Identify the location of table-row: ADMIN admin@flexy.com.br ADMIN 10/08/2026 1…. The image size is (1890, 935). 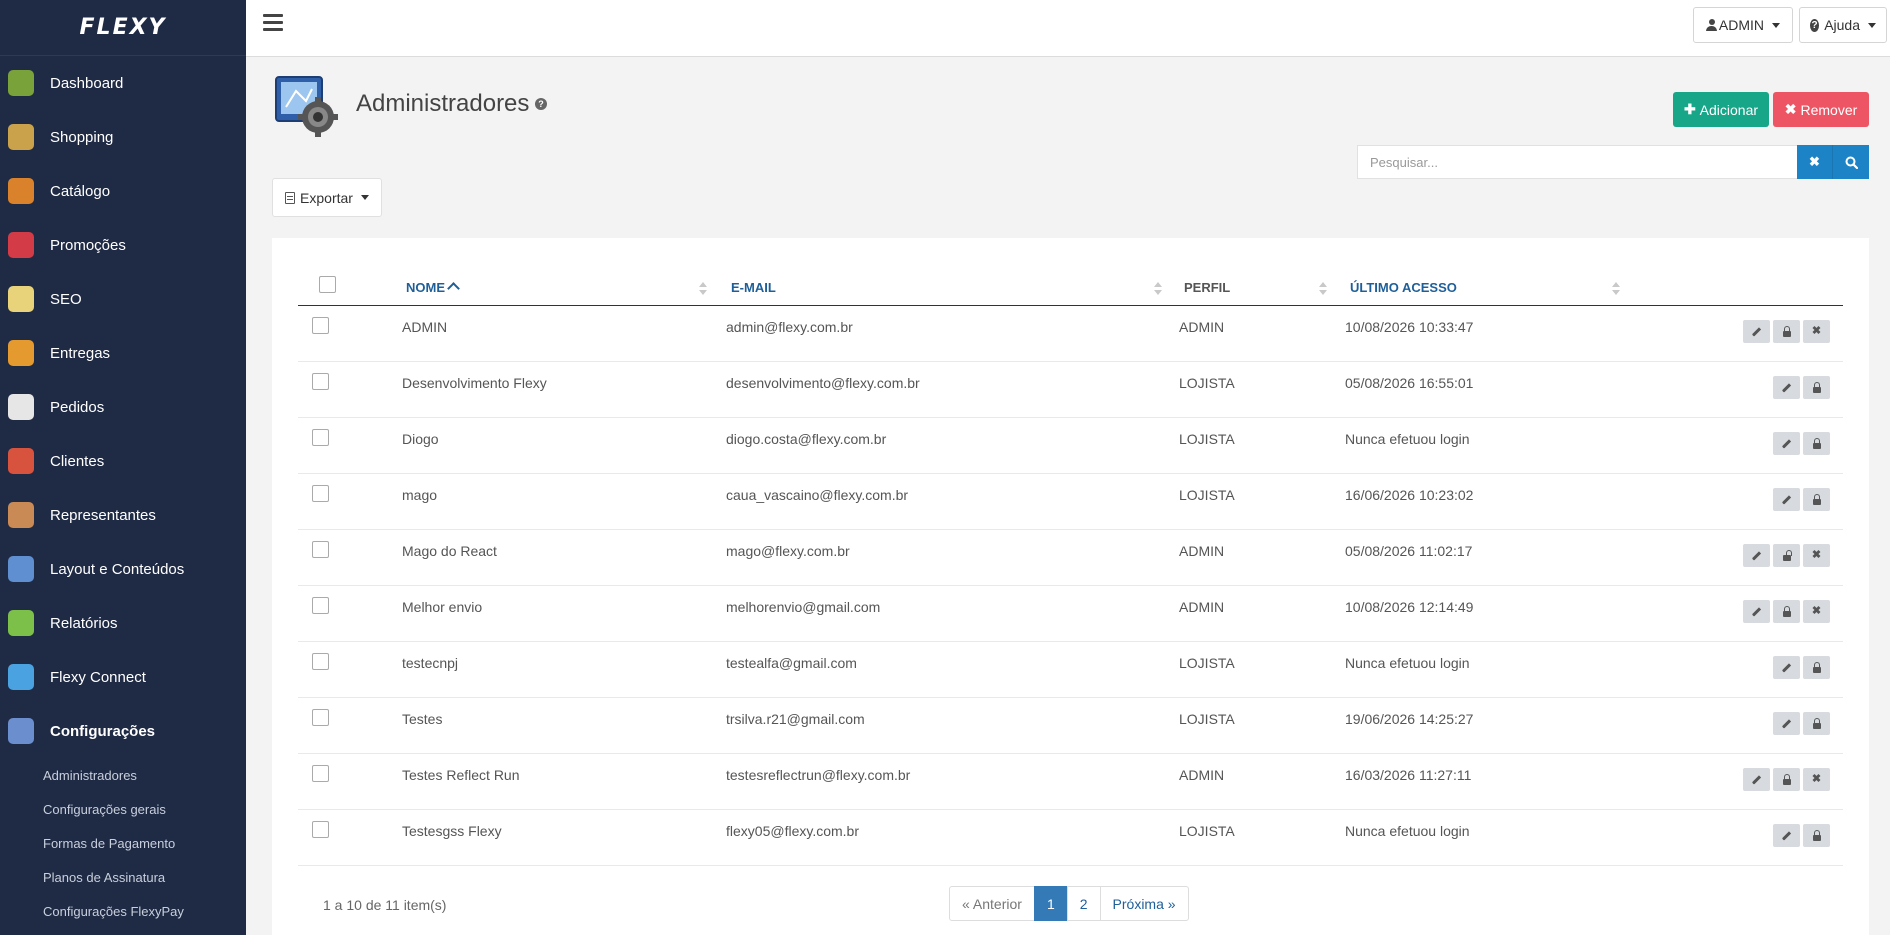
(1070, 334).